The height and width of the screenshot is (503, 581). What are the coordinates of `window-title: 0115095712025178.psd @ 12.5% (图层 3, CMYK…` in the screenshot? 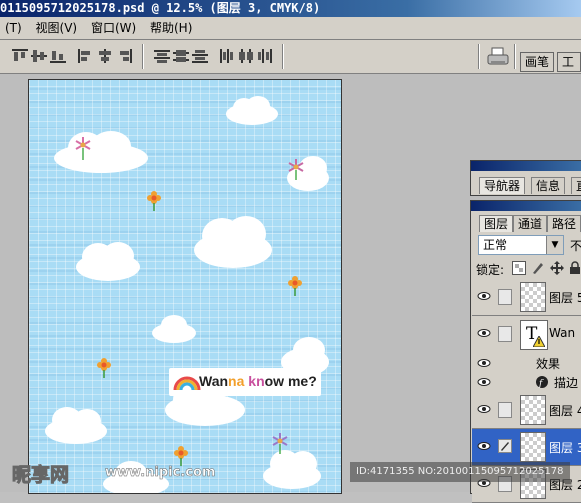 It's located at (160, 8).